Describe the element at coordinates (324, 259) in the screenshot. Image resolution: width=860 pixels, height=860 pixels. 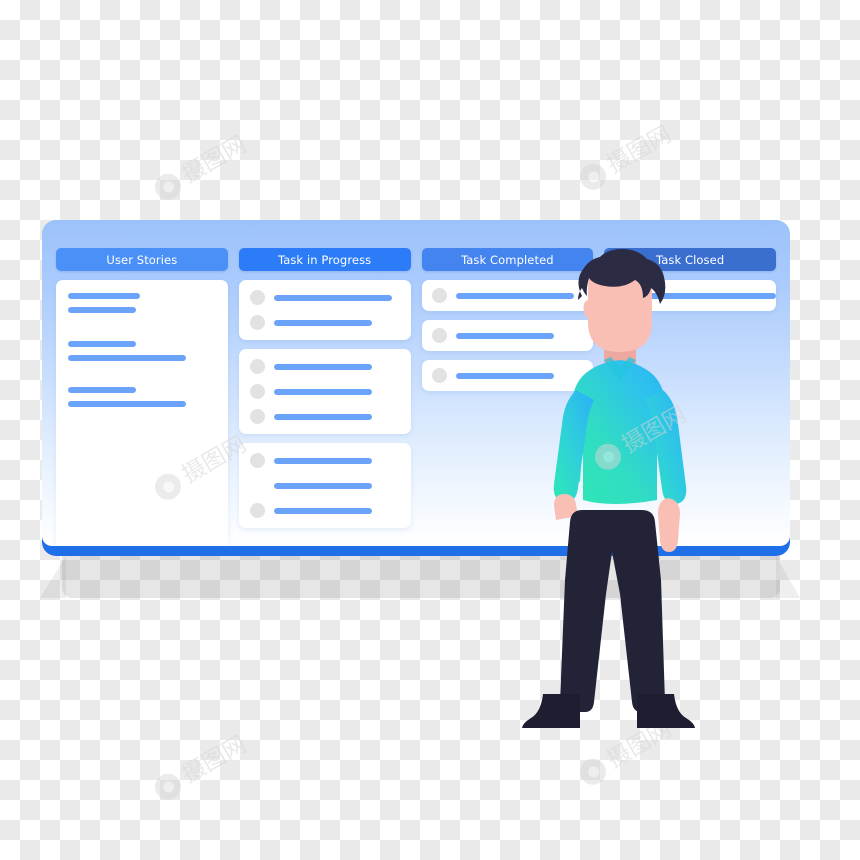
I see `column-header-task-in-progress: Task in Progress` at that location.